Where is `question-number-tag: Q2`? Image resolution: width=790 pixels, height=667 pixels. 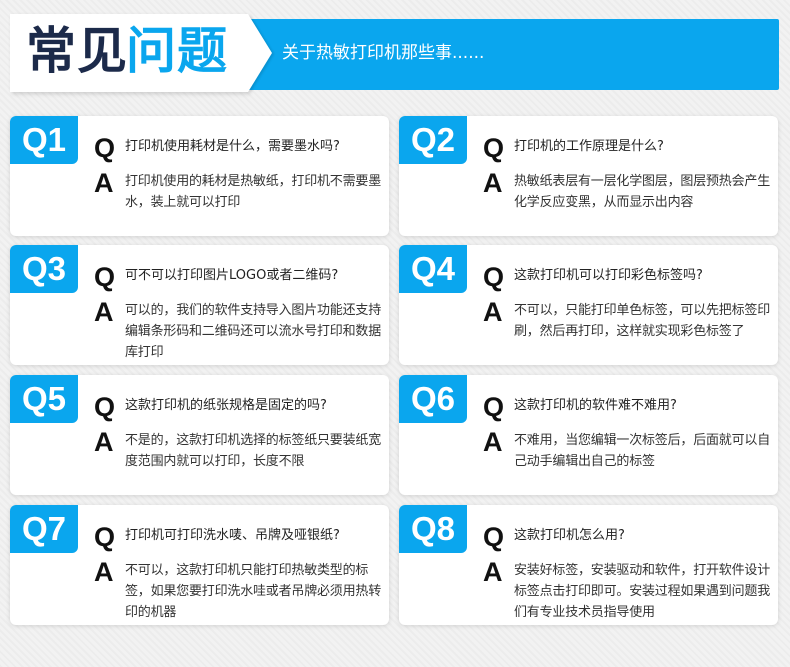 question-number-tag: Q2 is located at coordinates (433, 140).